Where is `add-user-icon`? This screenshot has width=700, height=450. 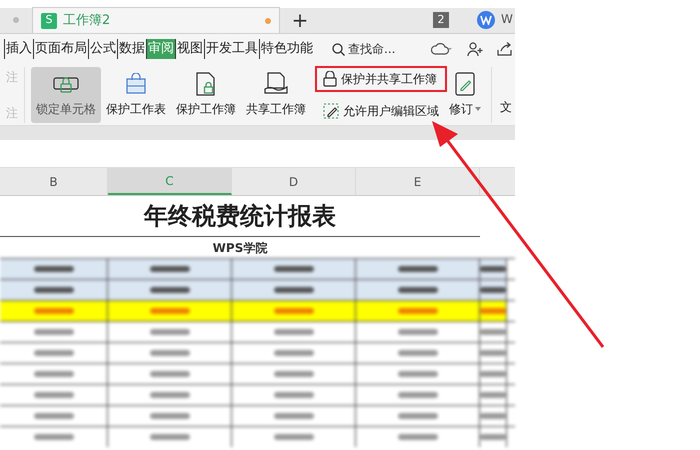 add-user-icon is located at coordinates (475, 49).